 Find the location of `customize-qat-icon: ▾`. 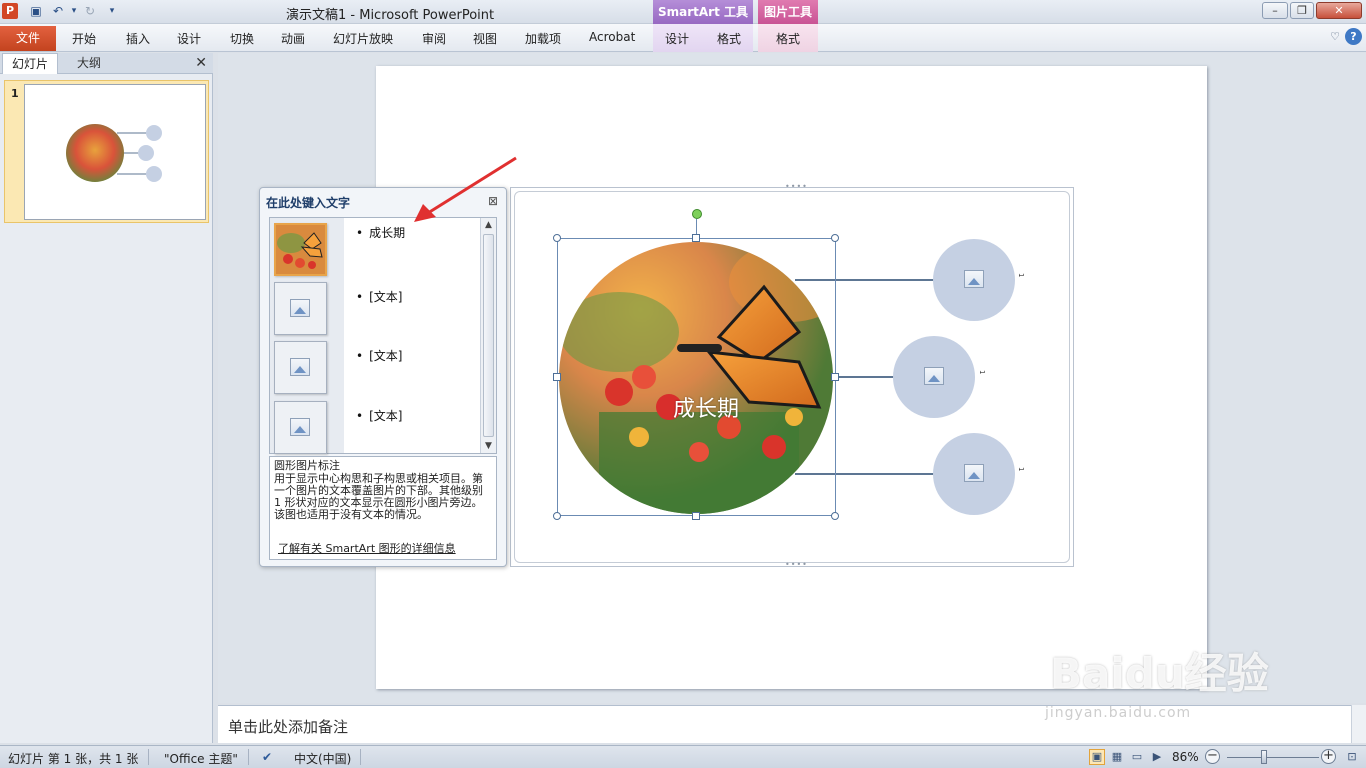

customize-qat-icon: ▾ is located at coordinates (112, 11).